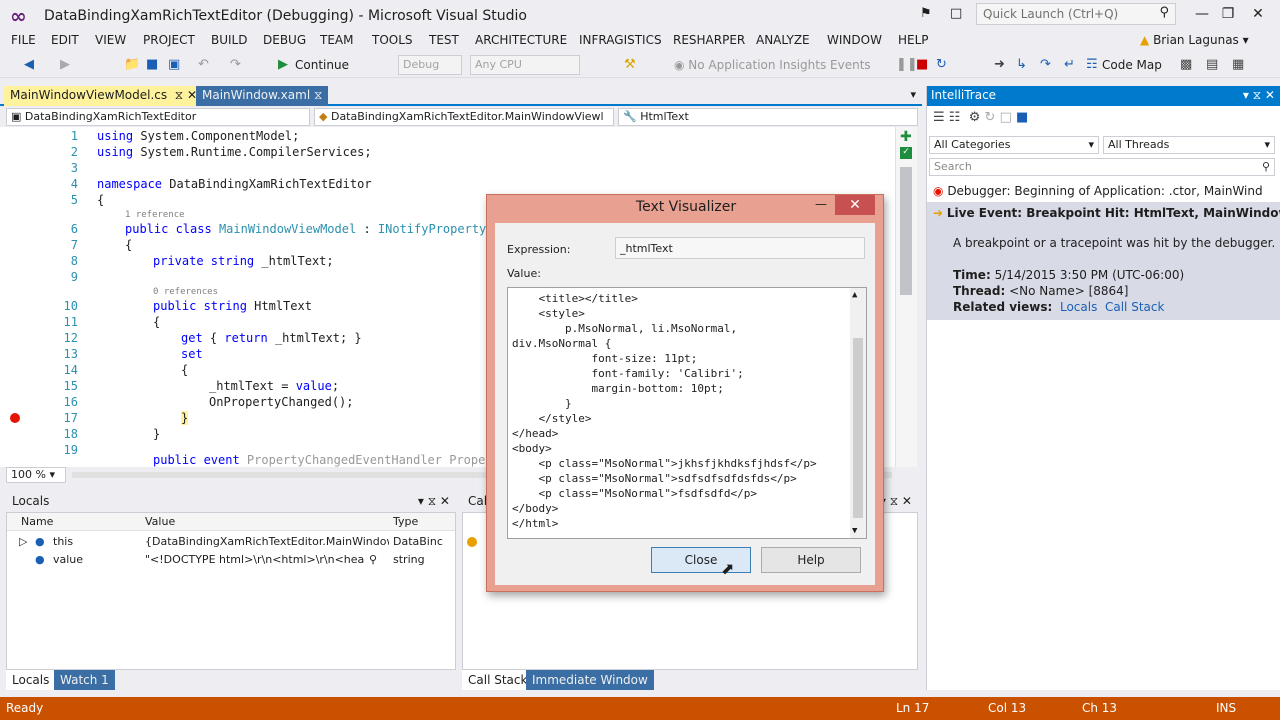 The image size is (1280, 720). I want to click on menu-project: PROJECT, so click(169, 40).